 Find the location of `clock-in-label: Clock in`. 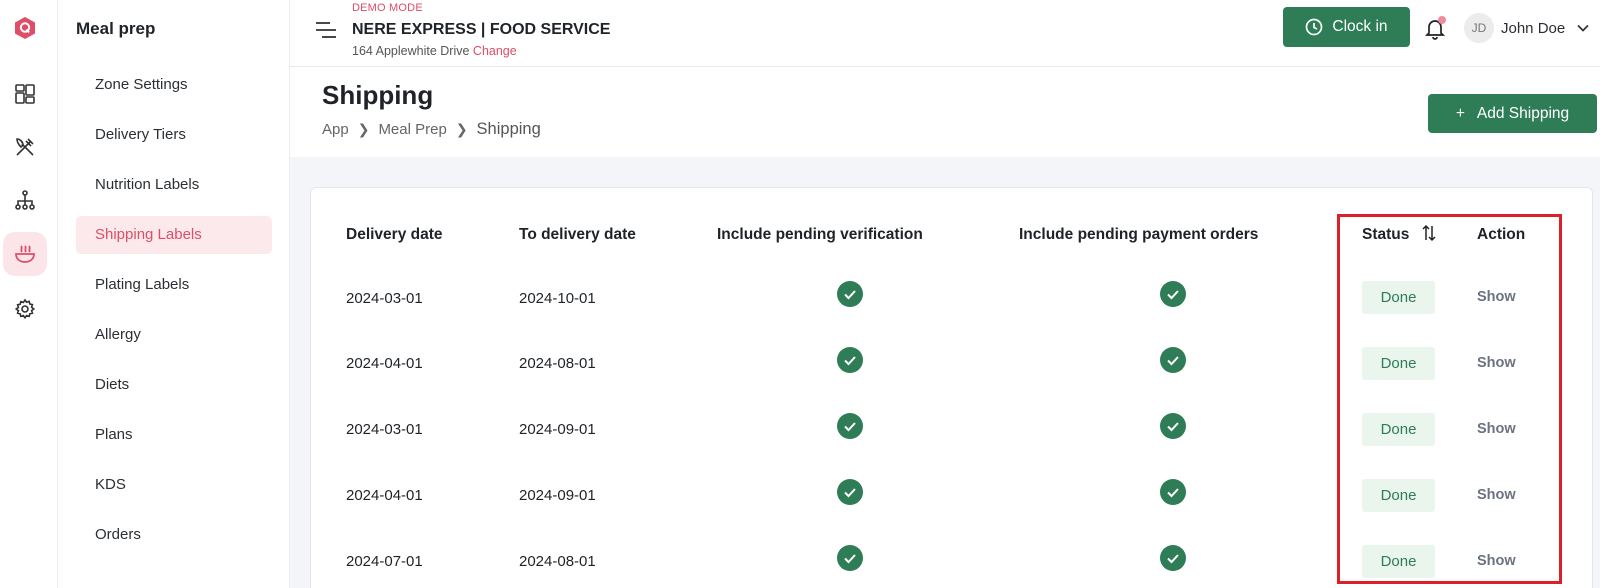

clock-in-label: Clock in is located at coordinates (1360, 26).